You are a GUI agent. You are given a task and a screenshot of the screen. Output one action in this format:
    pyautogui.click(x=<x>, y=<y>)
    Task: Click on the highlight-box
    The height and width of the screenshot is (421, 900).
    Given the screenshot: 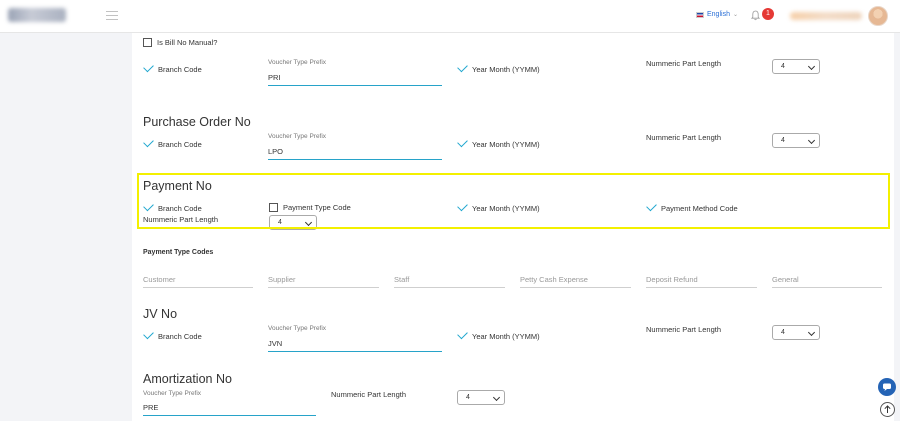 What is the action you would take?
    pyautogui.click(x=513, y=201)
    